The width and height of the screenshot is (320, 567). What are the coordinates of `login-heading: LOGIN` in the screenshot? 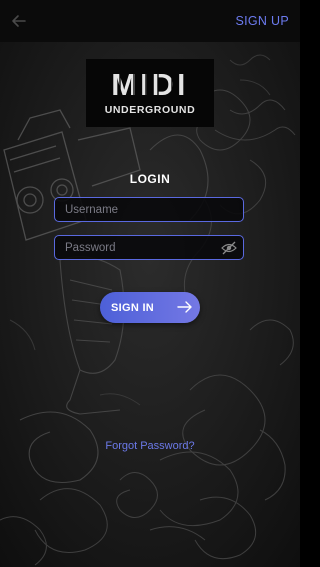 It's located at (150, 179).